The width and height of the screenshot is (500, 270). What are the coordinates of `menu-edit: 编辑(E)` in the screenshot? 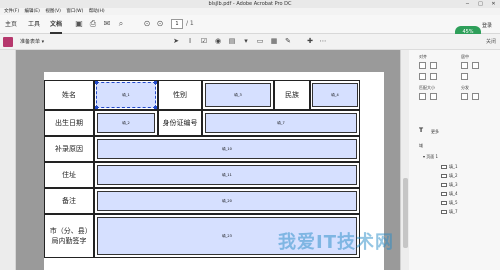 It's located at (32, 11).